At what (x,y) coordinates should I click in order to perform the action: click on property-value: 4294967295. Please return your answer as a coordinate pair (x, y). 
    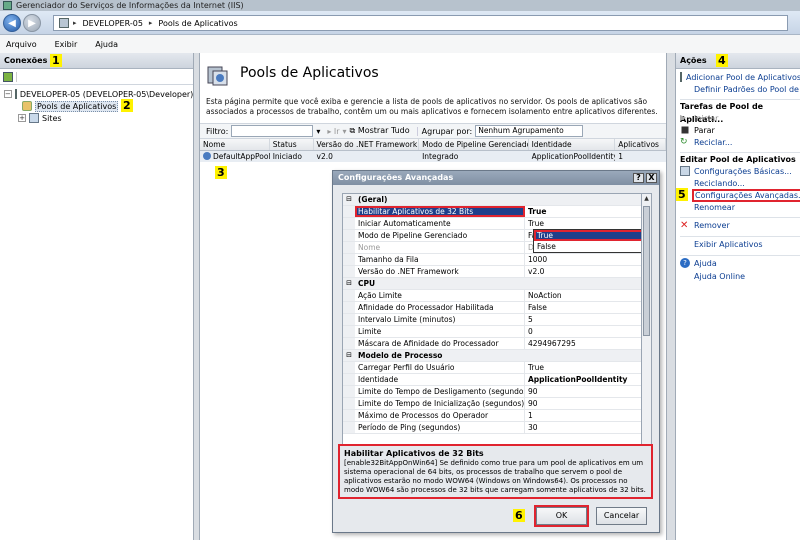
    Looking at the image, I should click on (583, 343).